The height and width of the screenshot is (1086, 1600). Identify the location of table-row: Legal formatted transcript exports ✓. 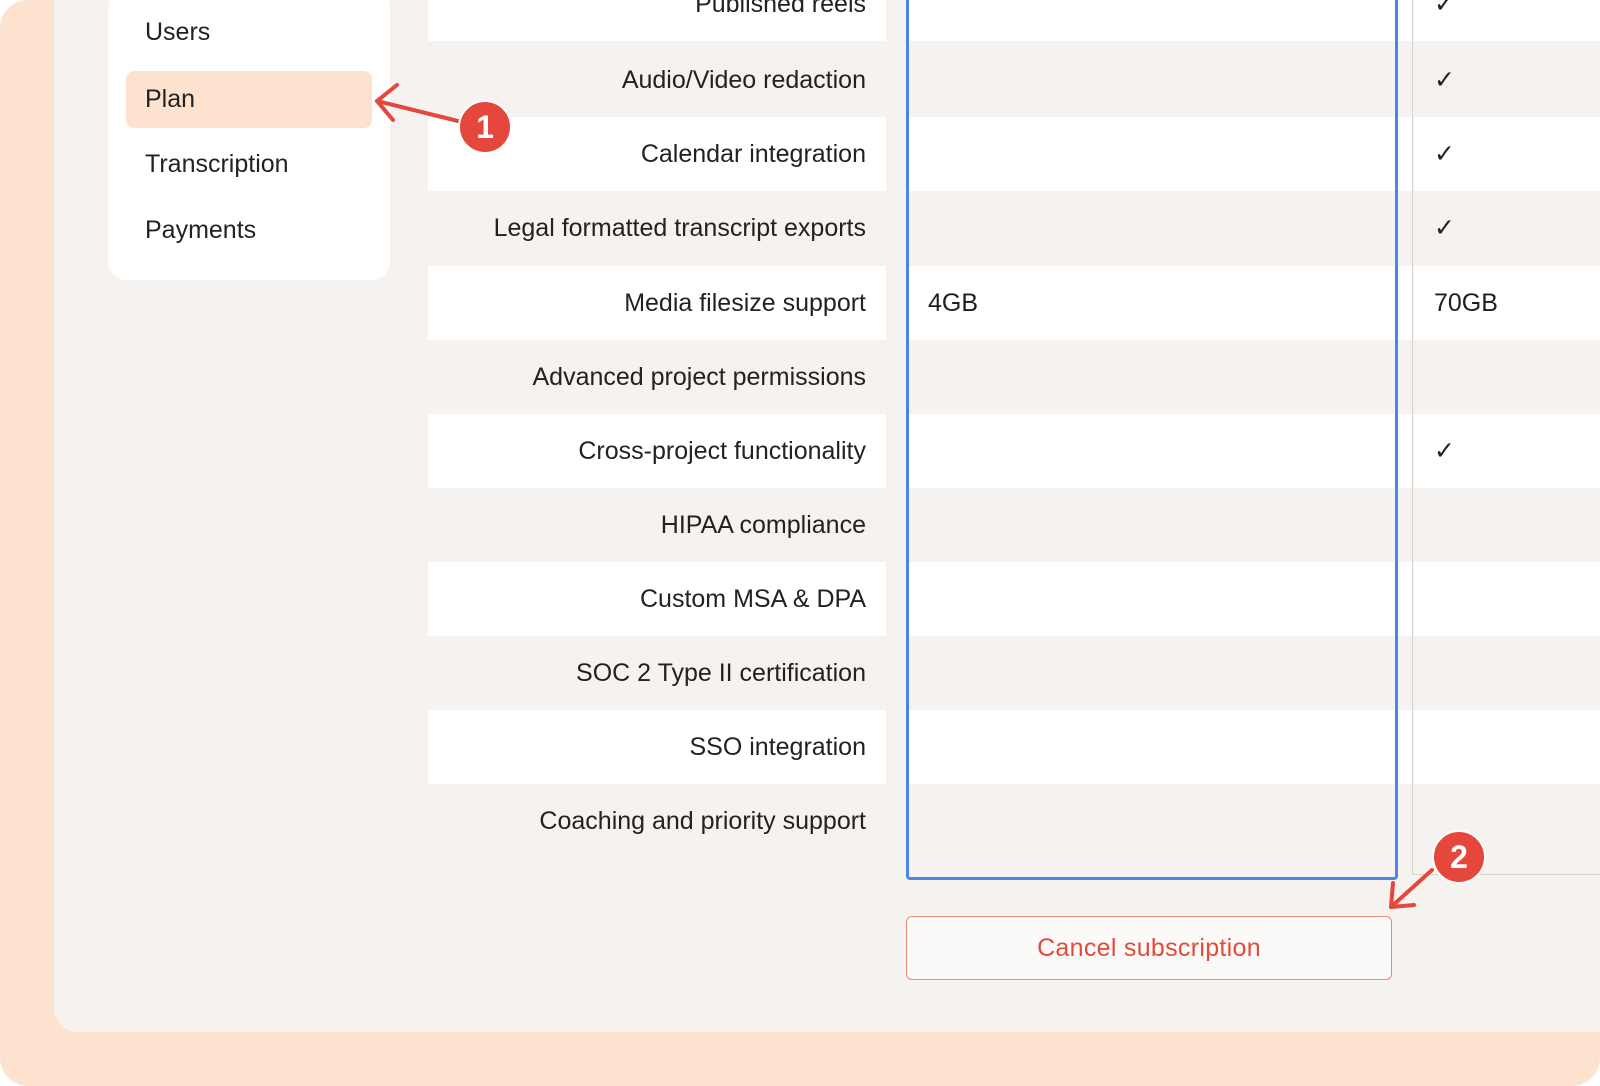
(1014, 228).